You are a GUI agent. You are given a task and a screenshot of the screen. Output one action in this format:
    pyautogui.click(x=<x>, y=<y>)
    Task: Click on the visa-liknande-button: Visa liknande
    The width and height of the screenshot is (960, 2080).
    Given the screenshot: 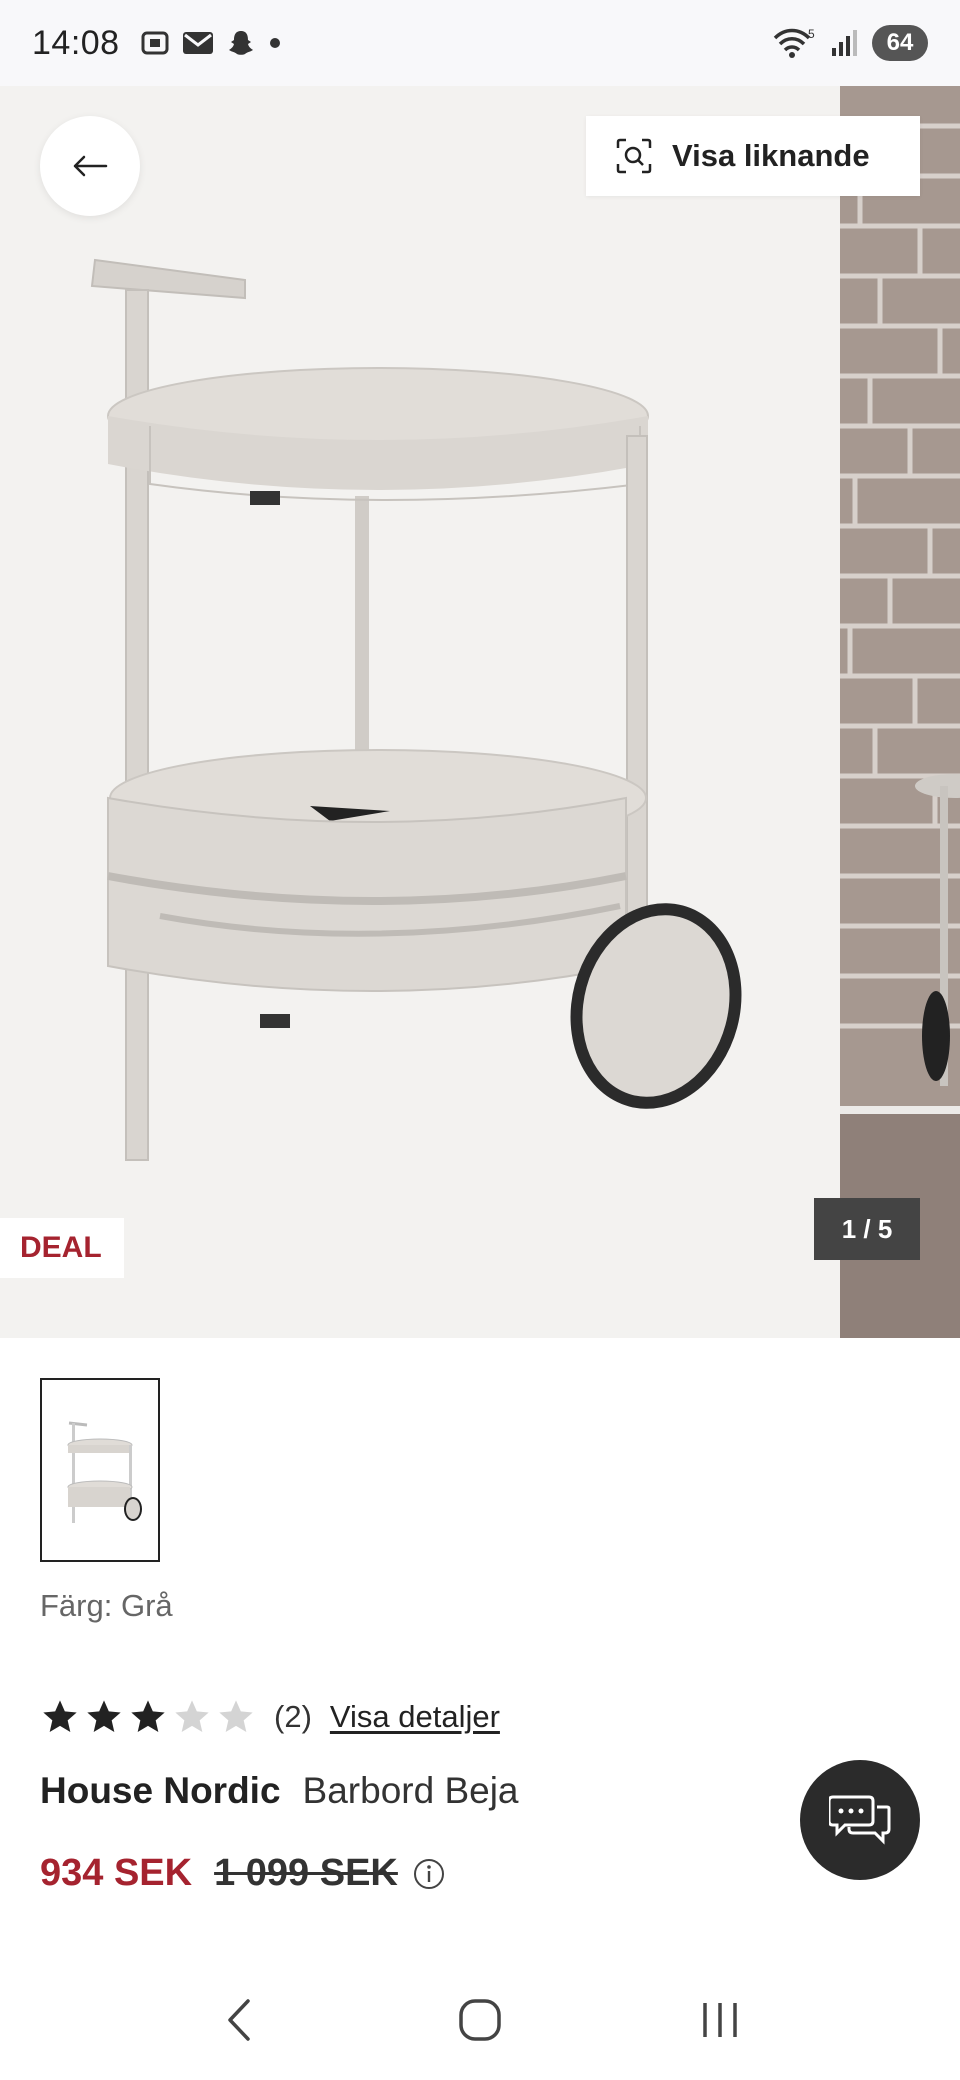 What is the action you would take?
    pyautogui.click(x=753, y=156)
    